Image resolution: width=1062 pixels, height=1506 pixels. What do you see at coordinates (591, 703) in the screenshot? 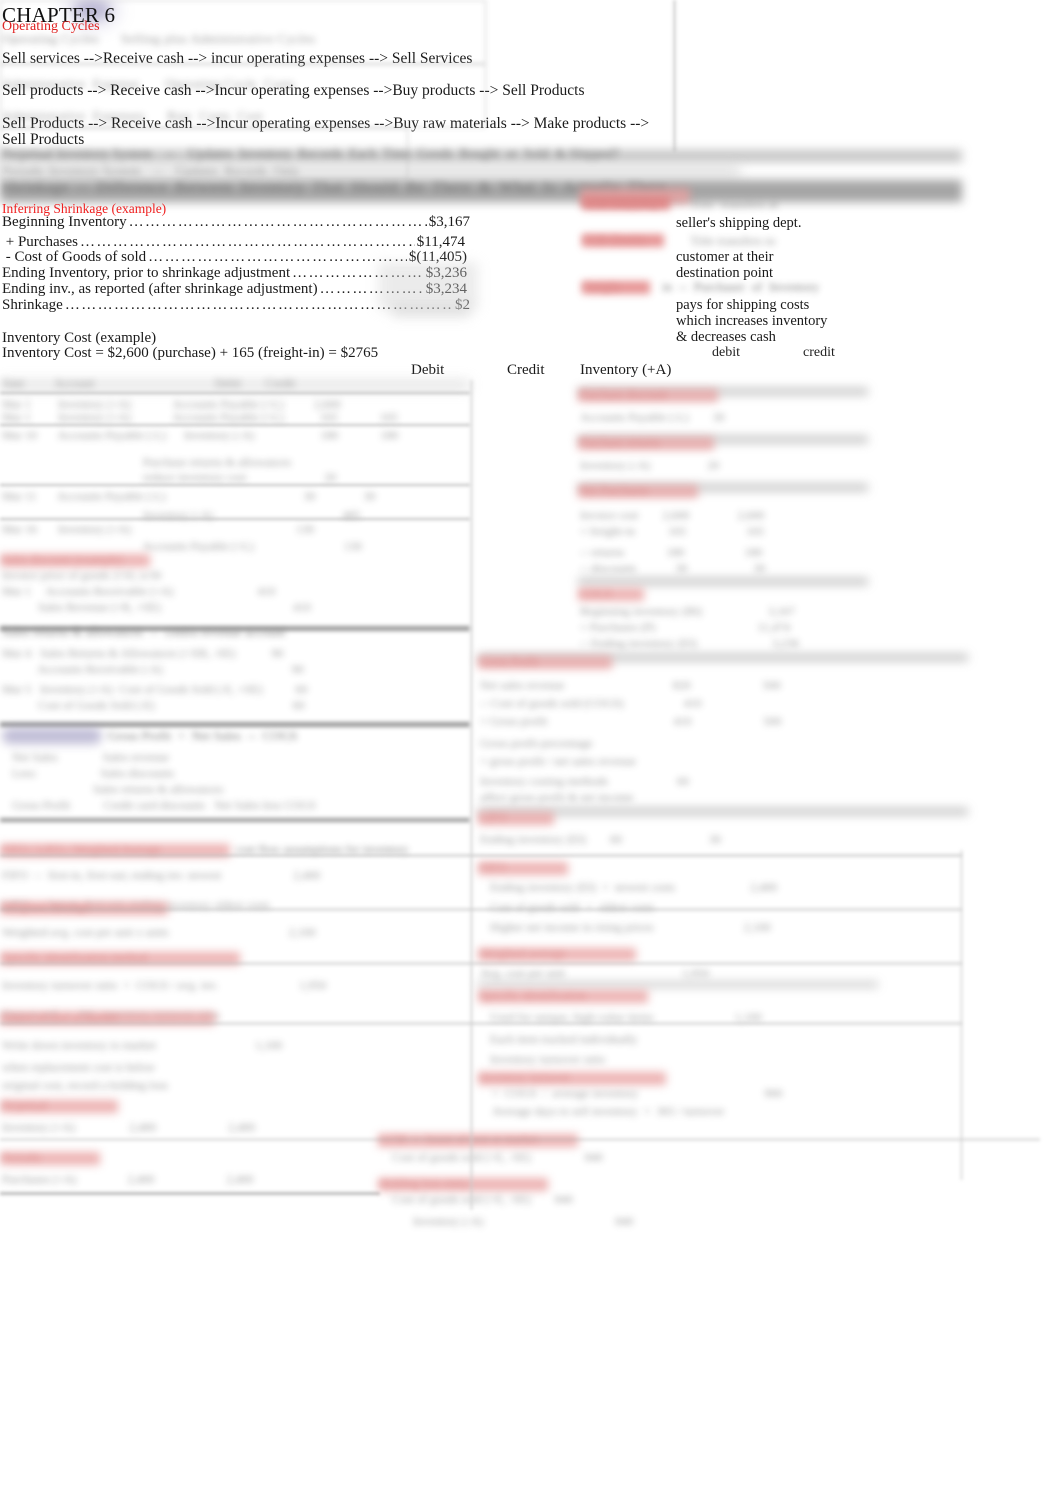
I see `blurred-right-row: -- Cost of goods sold (COGS) 410` at bounding box center [591, 703].